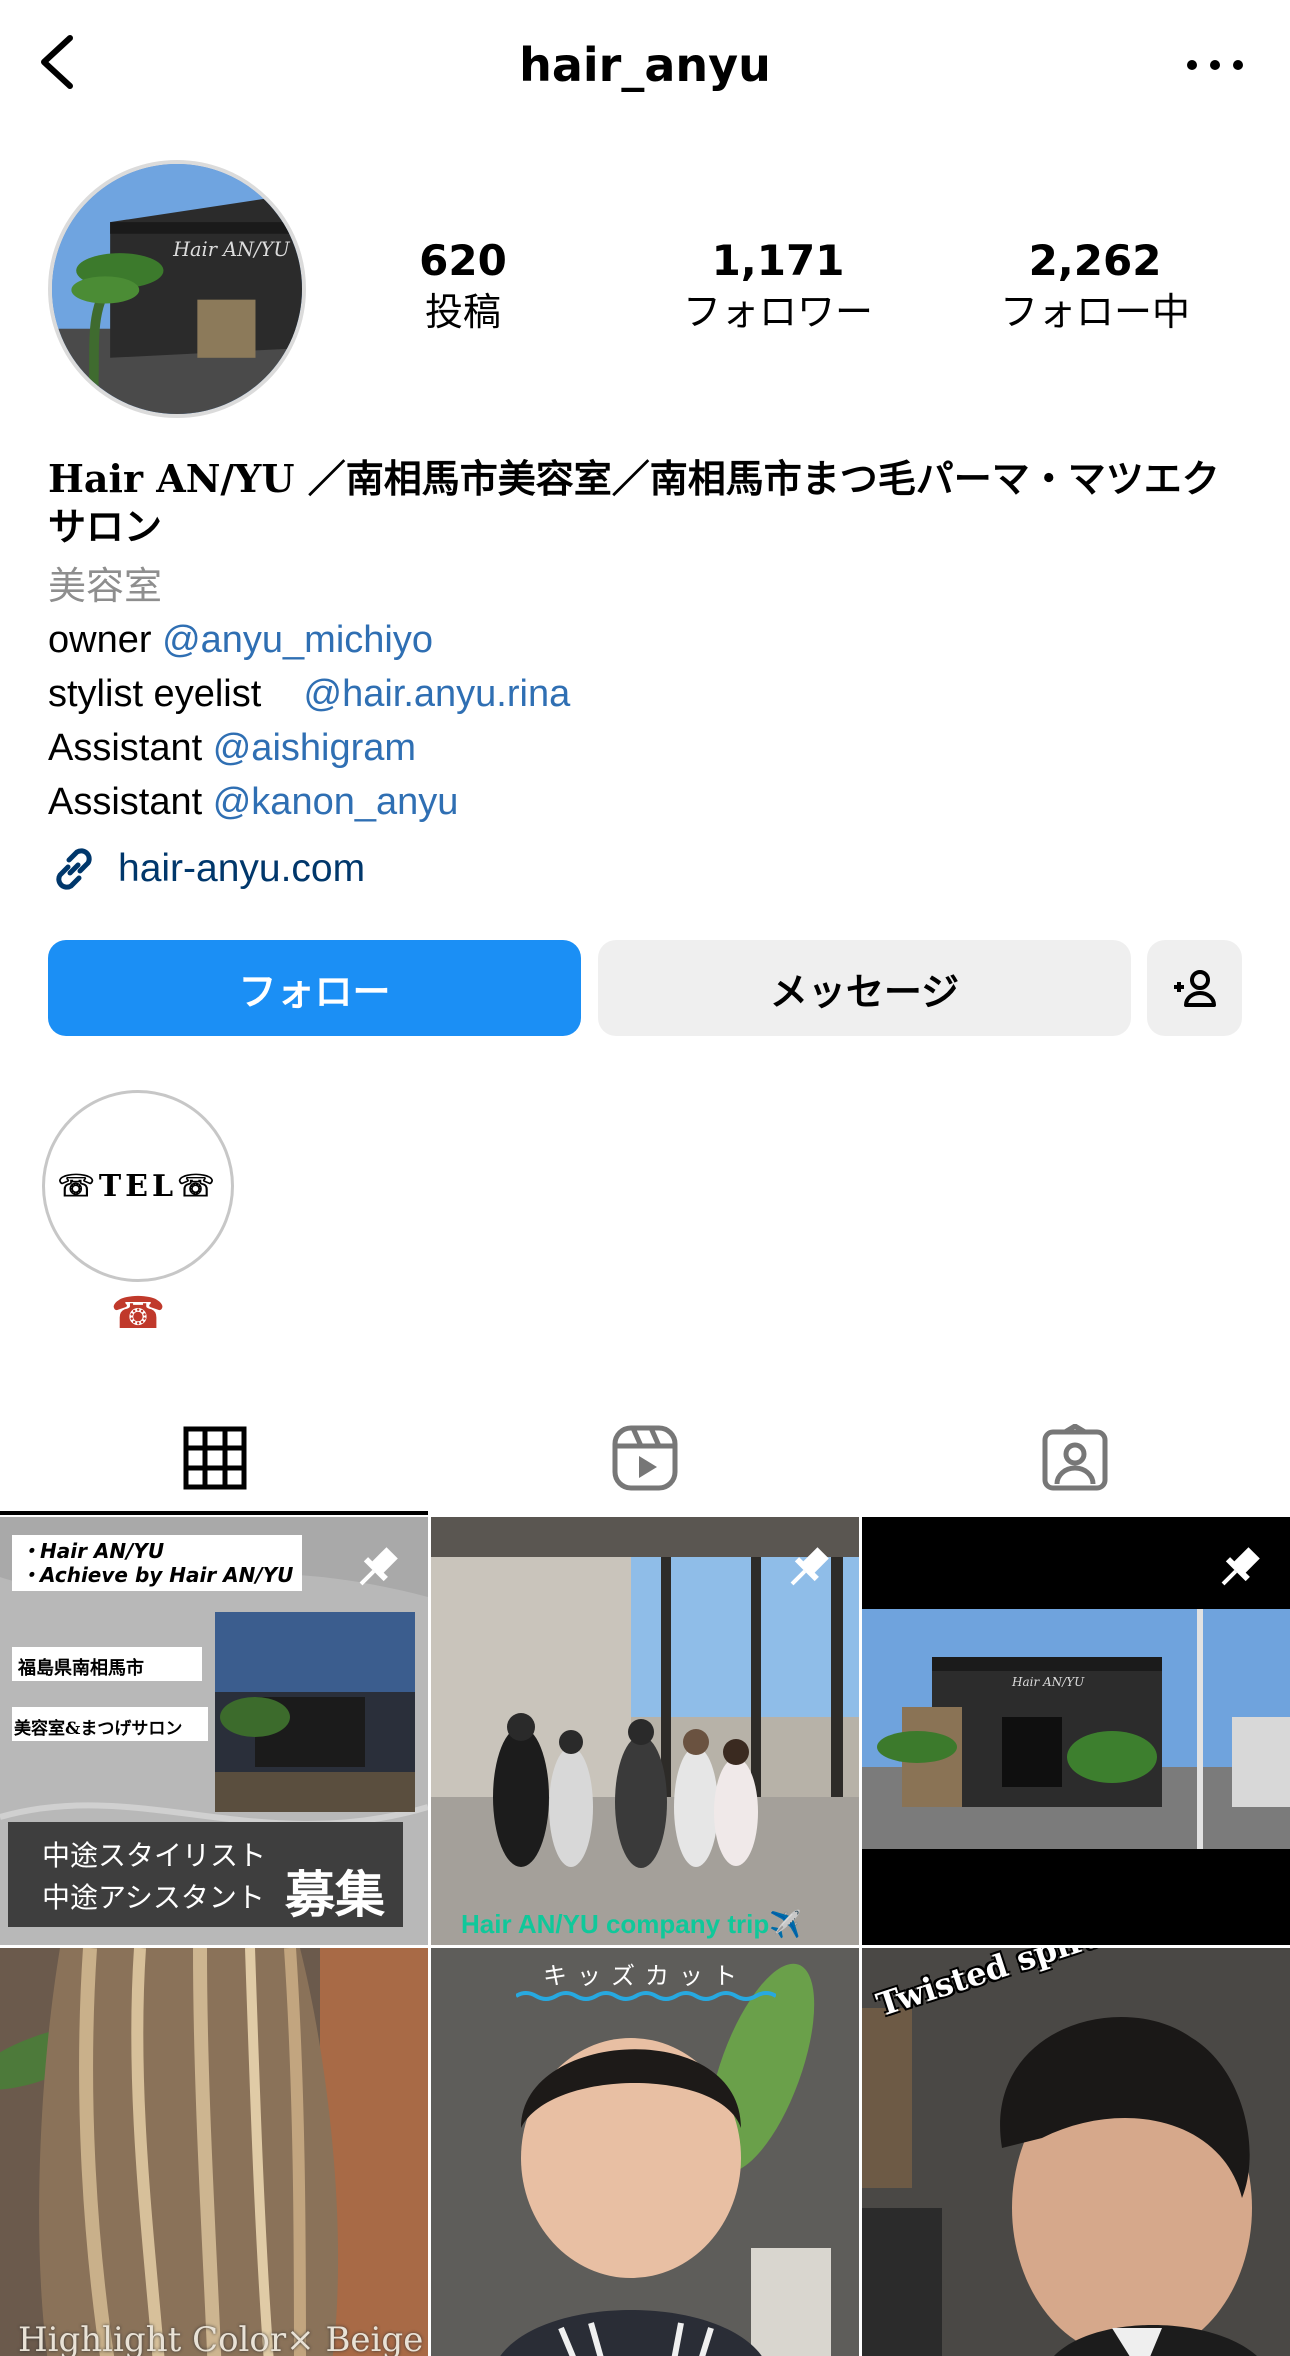  I want to click on highlight-label: ☎, so click(138, 1313).